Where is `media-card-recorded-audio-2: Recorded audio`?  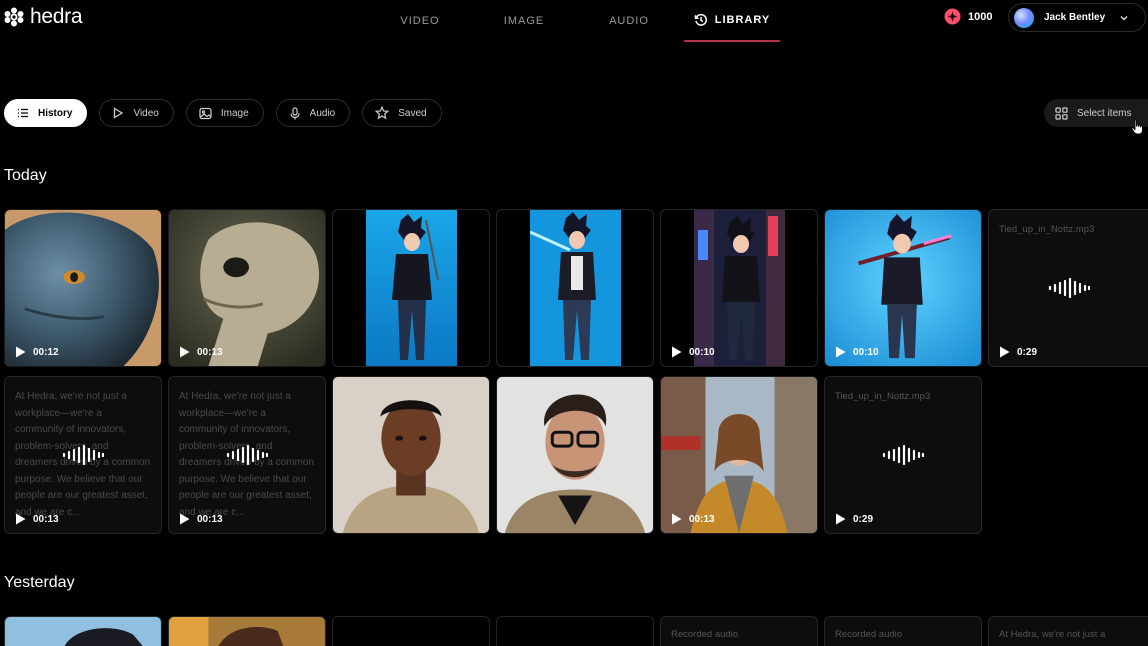
media-card-recorded-audio-2: Recorded audio is located at coordinates (903, 631).